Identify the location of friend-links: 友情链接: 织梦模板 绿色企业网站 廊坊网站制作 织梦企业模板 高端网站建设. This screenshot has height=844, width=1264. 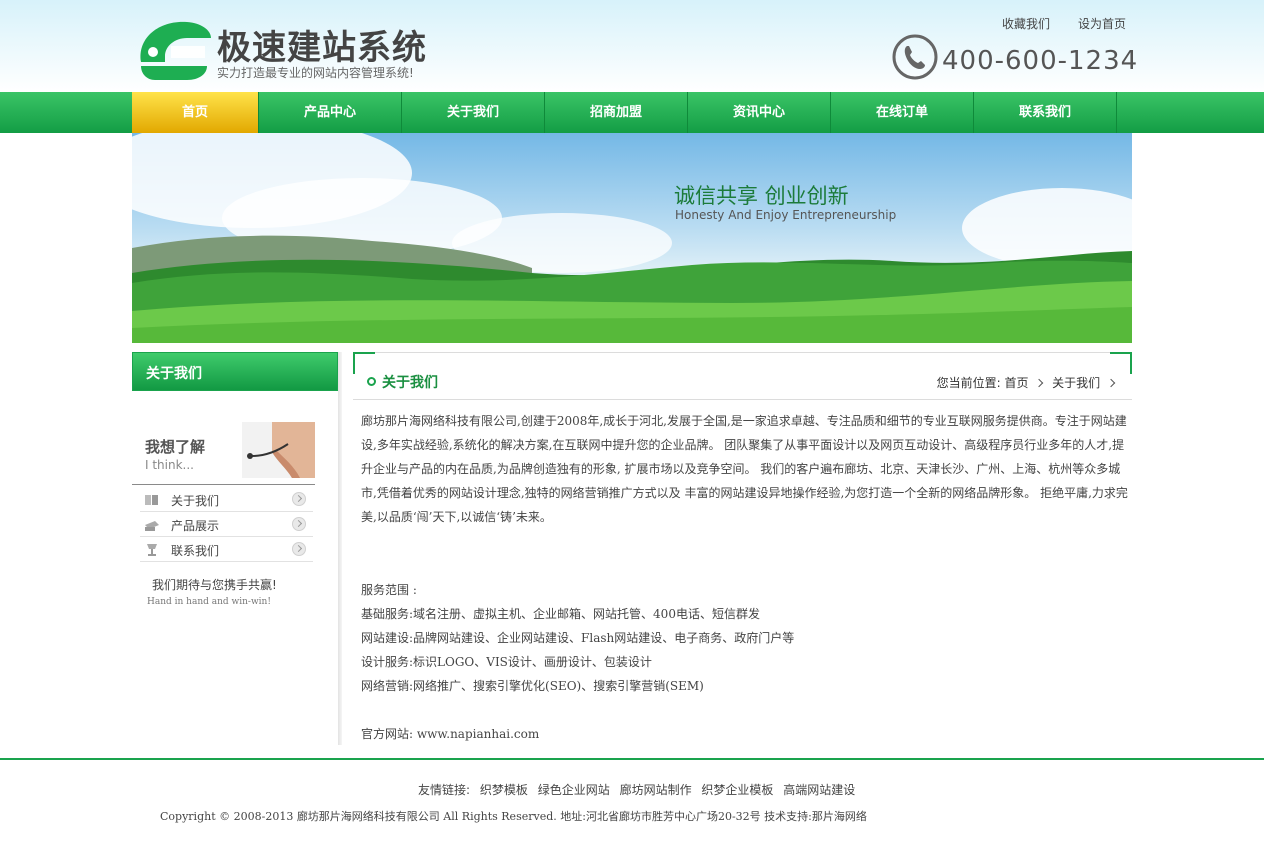
(636, 789).